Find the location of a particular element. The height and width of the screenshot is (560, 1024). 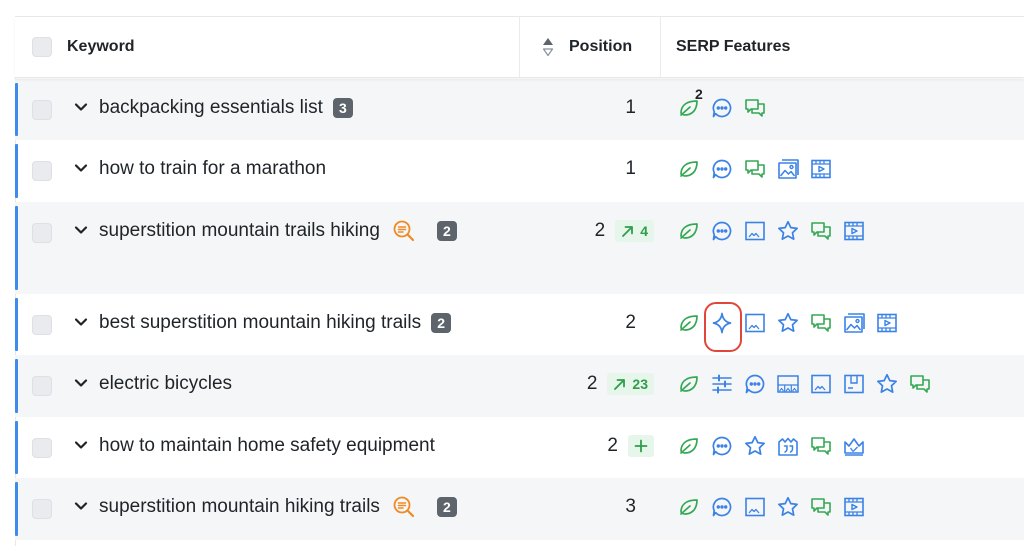

position-cell: 3 is located at coordinates (630, 507).